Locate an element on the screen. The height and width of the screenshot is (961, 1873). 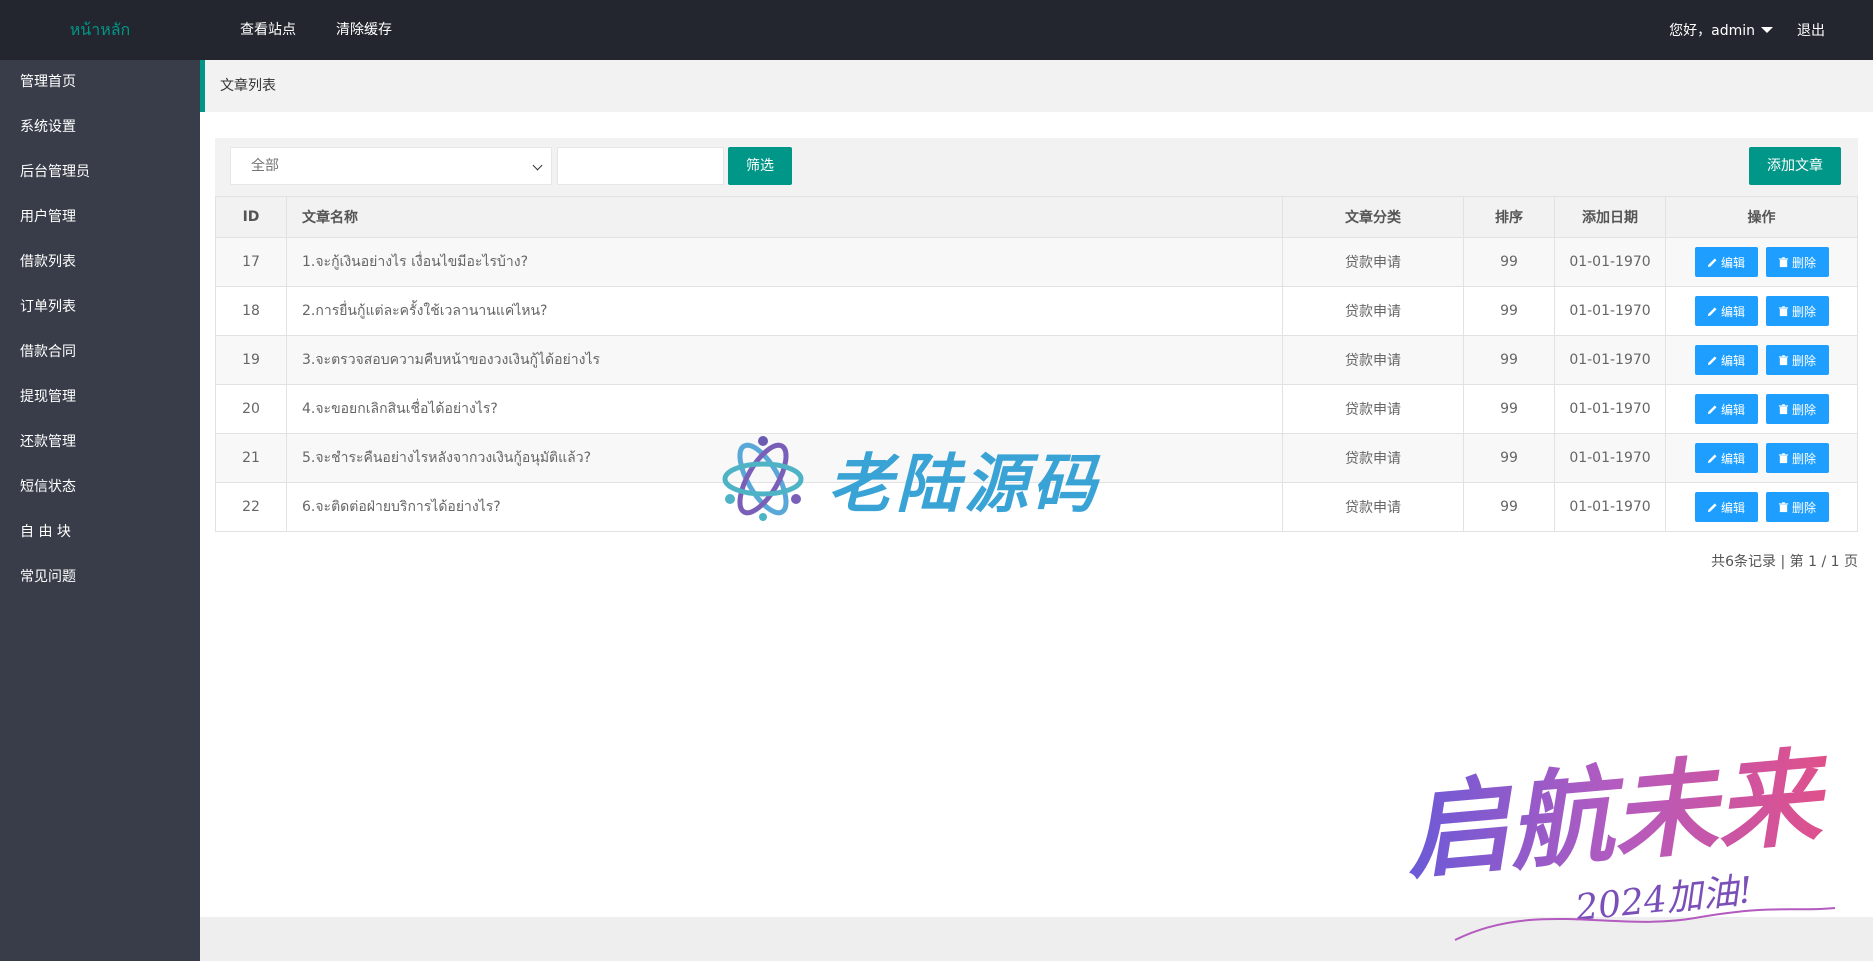
header-actions: 操作 is located at coordinates (1761, 217).